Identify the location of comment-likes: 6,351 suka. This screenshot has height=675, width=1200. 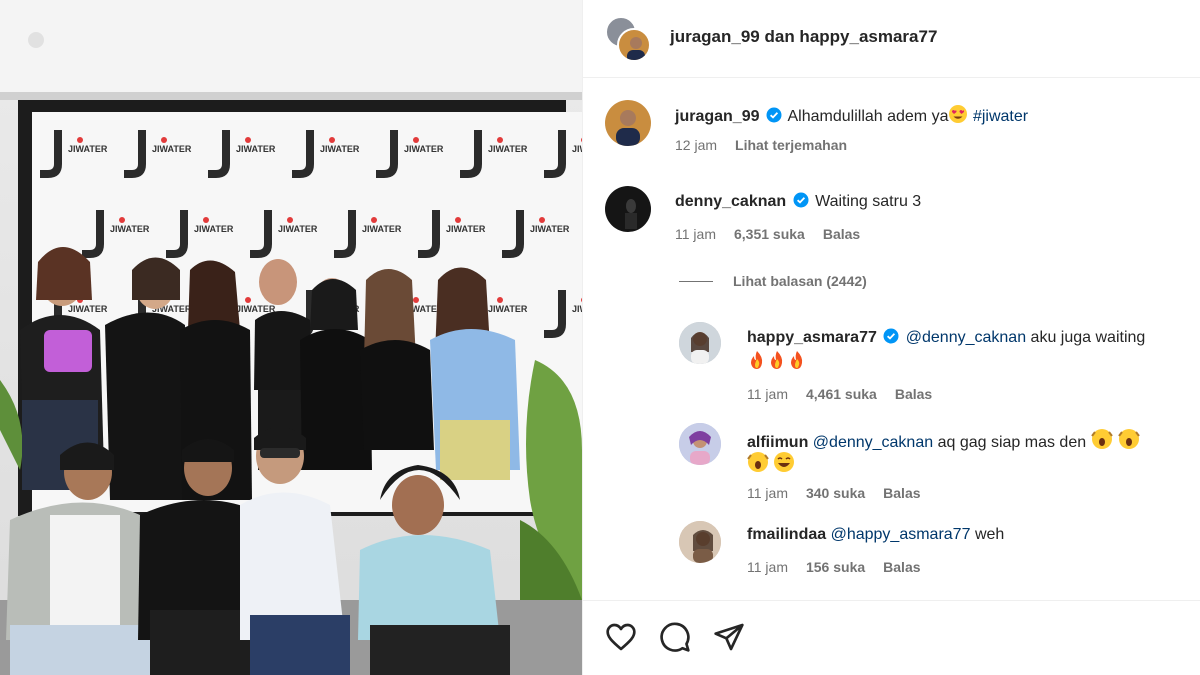
(769, 234).